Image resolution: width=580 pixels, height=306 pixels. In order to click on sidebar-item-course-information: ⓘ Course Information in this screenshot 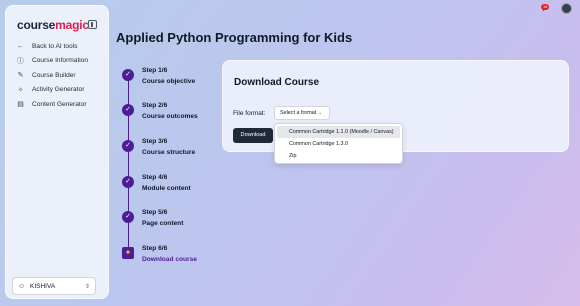, I will do `click(61, 61)`.